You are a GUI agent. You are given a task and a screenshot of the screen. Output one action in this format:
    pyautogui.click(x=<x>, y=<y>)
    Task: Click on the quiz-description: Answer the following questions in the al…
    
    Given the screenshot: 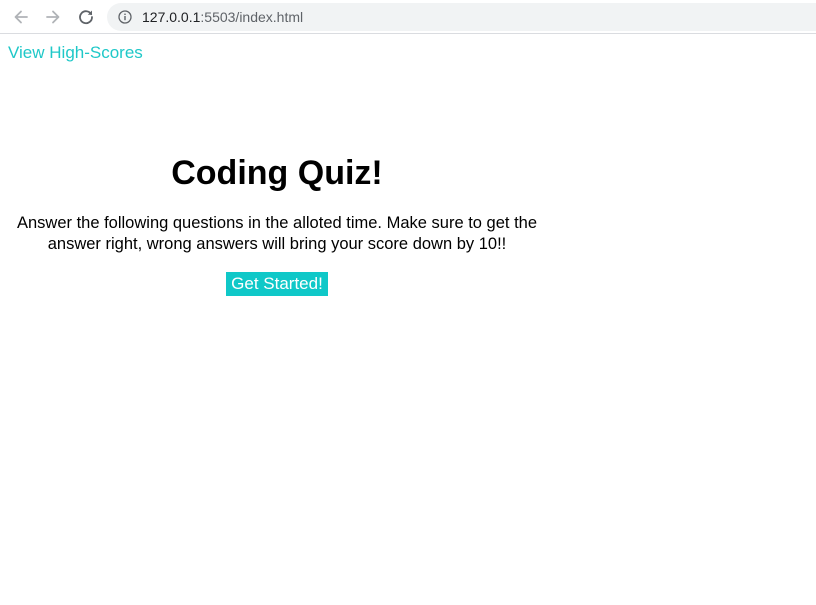 What is the action you would take?
    pyautogui.click(x=277, y=233)
    